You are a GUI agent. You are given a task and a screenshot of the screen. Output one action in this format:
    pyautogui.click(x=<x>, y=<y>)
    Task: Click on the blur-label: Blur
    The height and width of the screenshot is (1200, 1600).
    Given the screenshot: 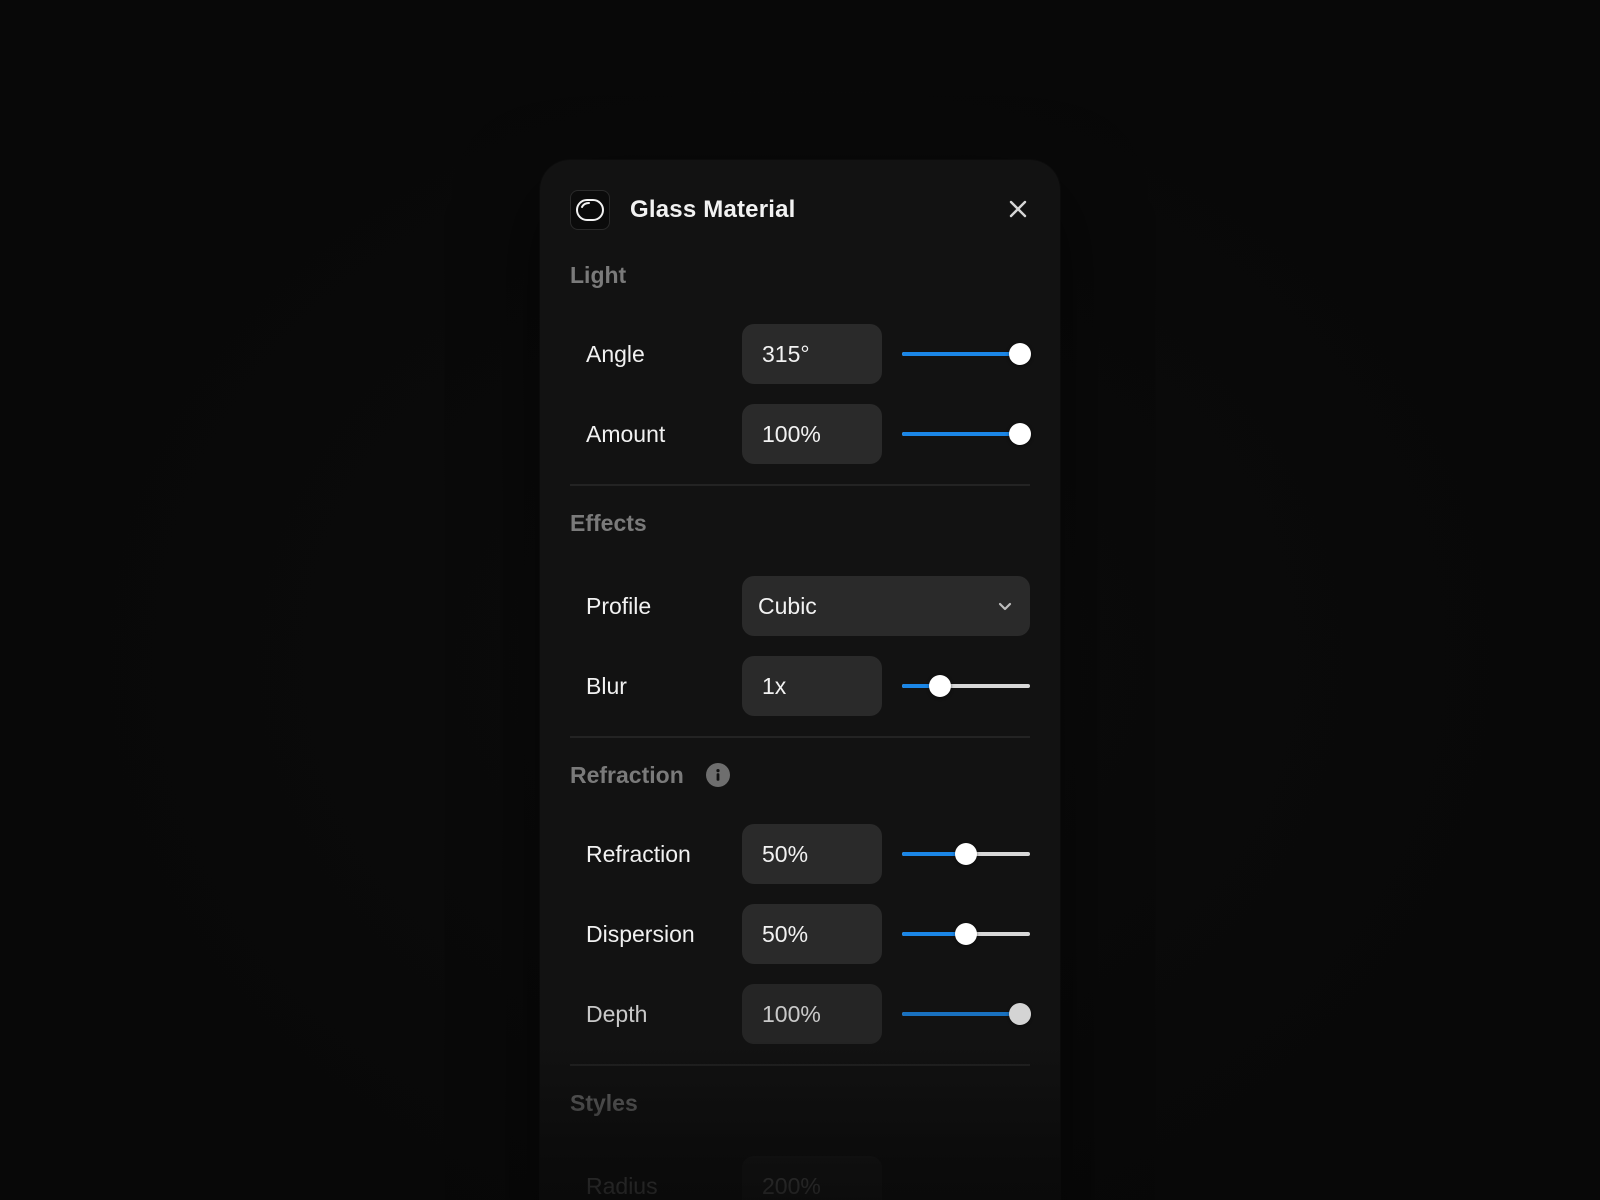 What is the action you would take?
    pyautogui.click(x=606, y=685)
    